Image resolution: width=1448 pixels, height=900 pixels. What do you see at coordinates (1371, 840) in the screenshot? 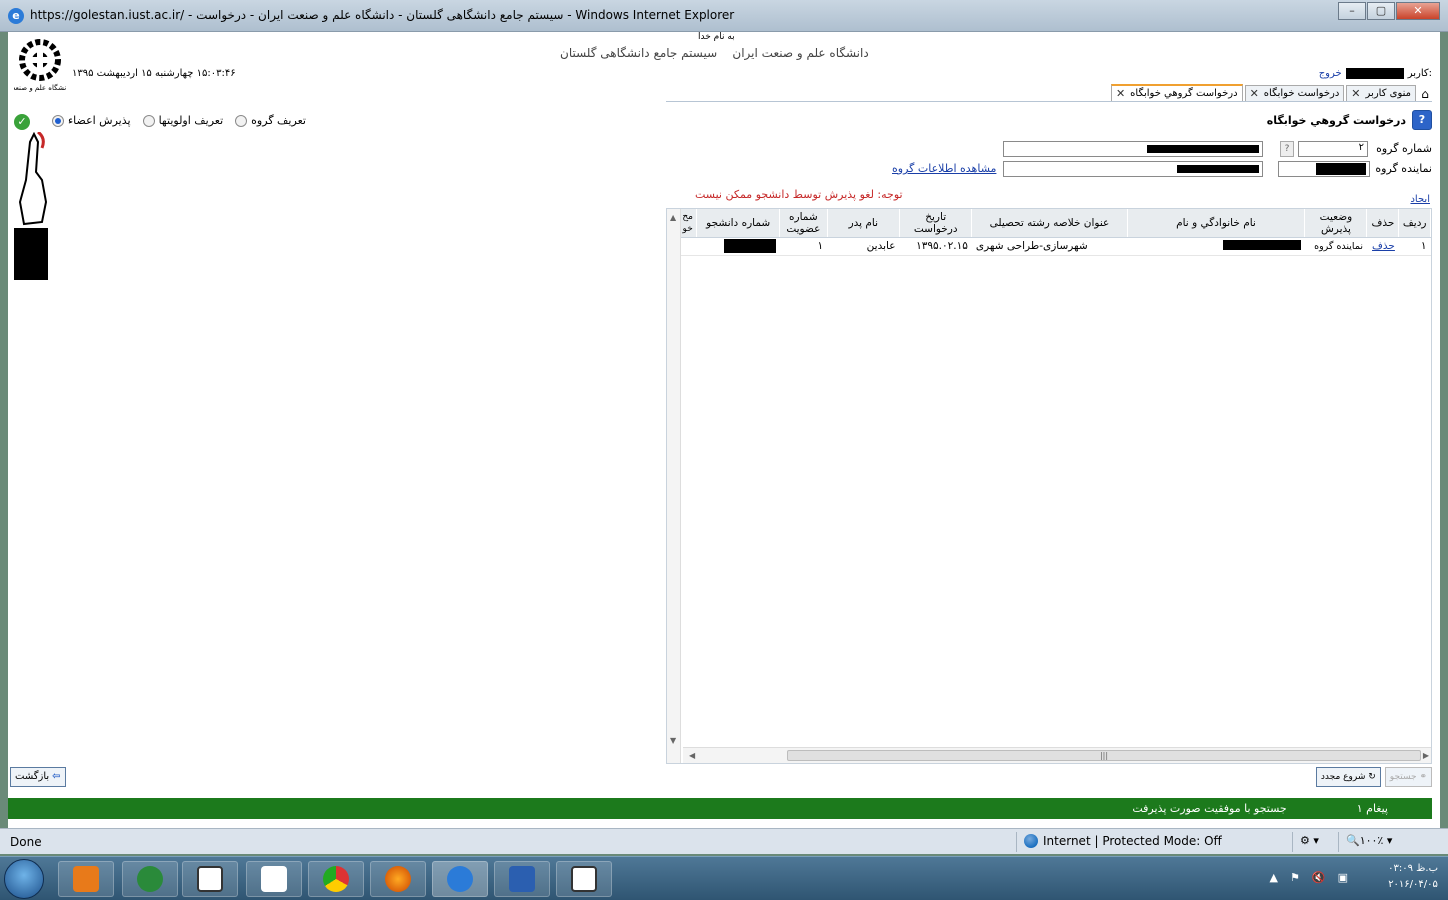
I see `zoom-level: ۱۰۰٪` at bounding box center [1371, 840].